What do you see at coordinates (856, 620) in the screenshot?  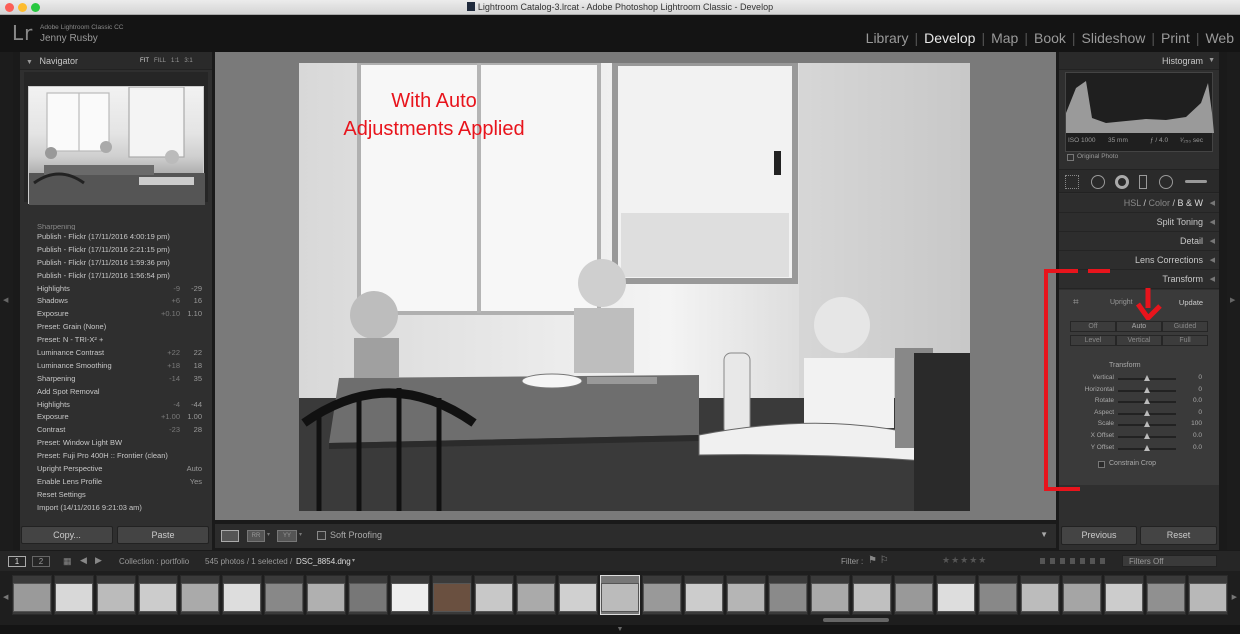 I see `filmstrip-scrollbar` at bounding box center [856, 620].